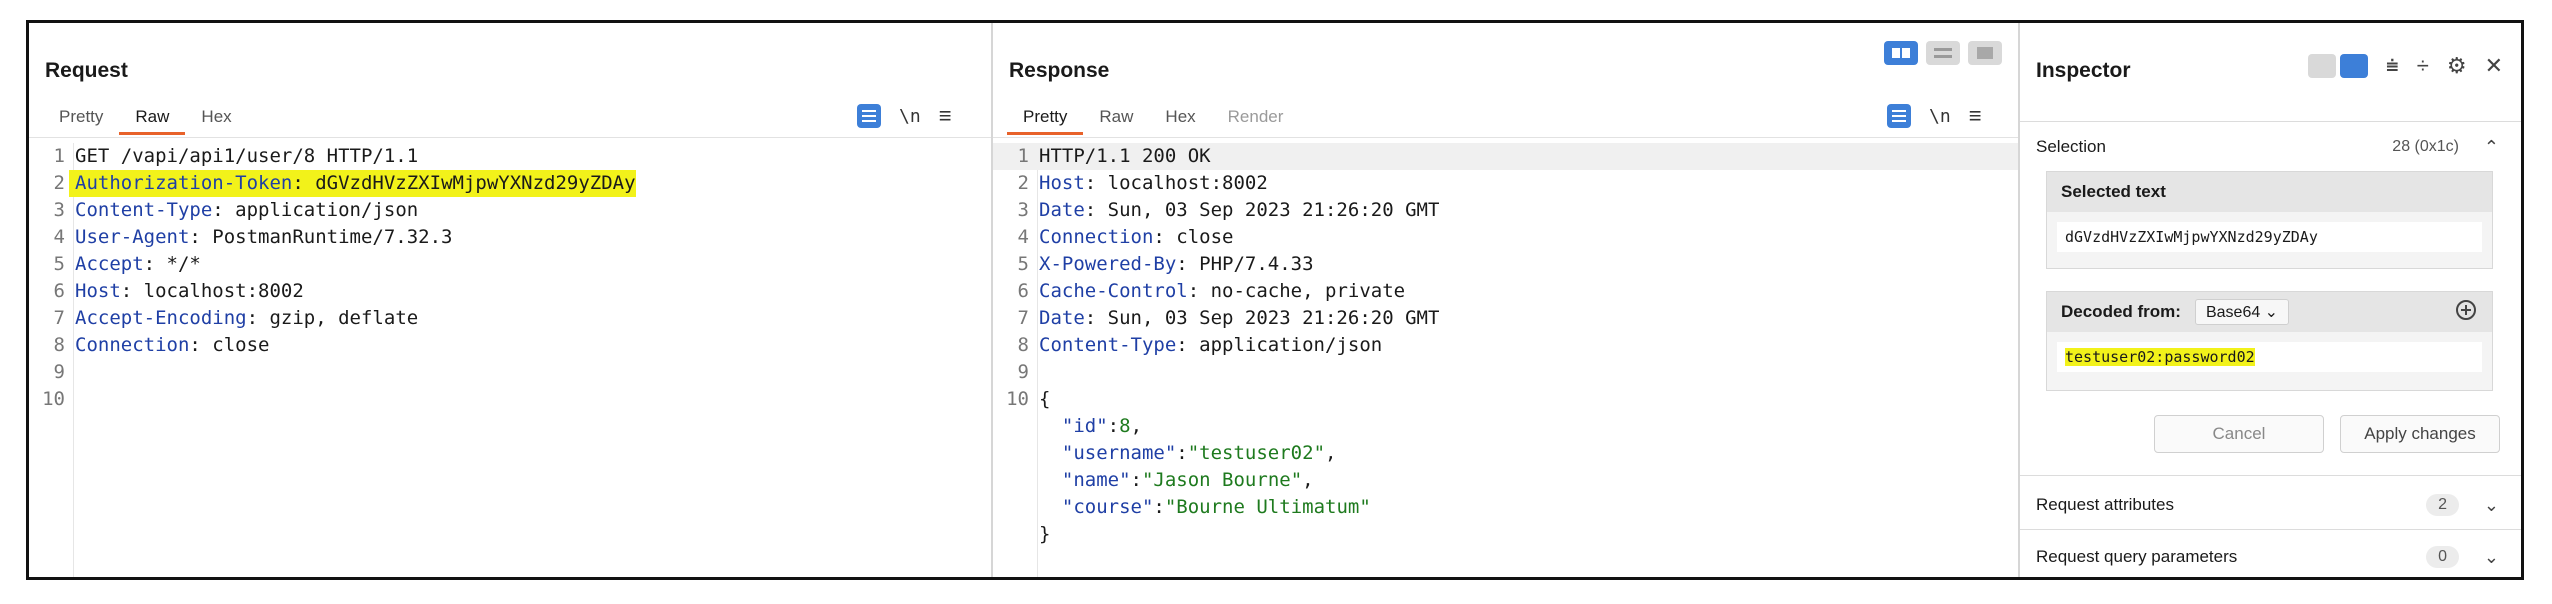 The height and width of the screenshot is (604, 2552). Describe the element at coordinates (1505, 237) in the screenshot. I see `code-line: 4 Connection: close` at that location.